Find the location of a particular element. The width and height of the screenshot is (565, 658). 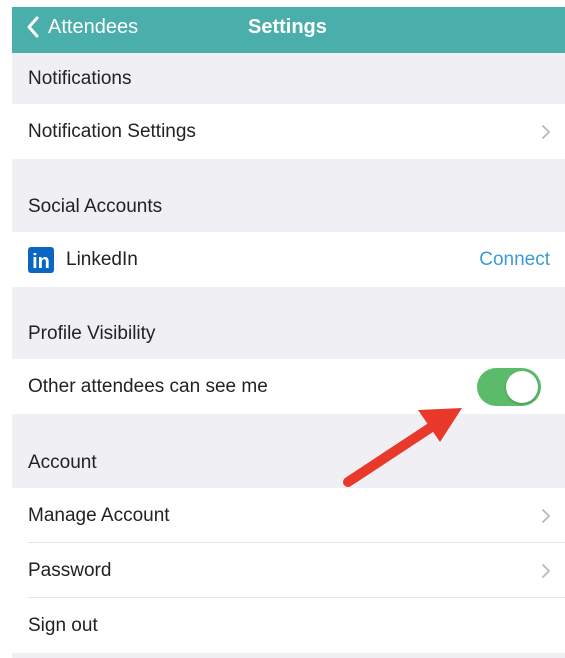

sign-out-row: Sign out is located at coordinates (288, 625).